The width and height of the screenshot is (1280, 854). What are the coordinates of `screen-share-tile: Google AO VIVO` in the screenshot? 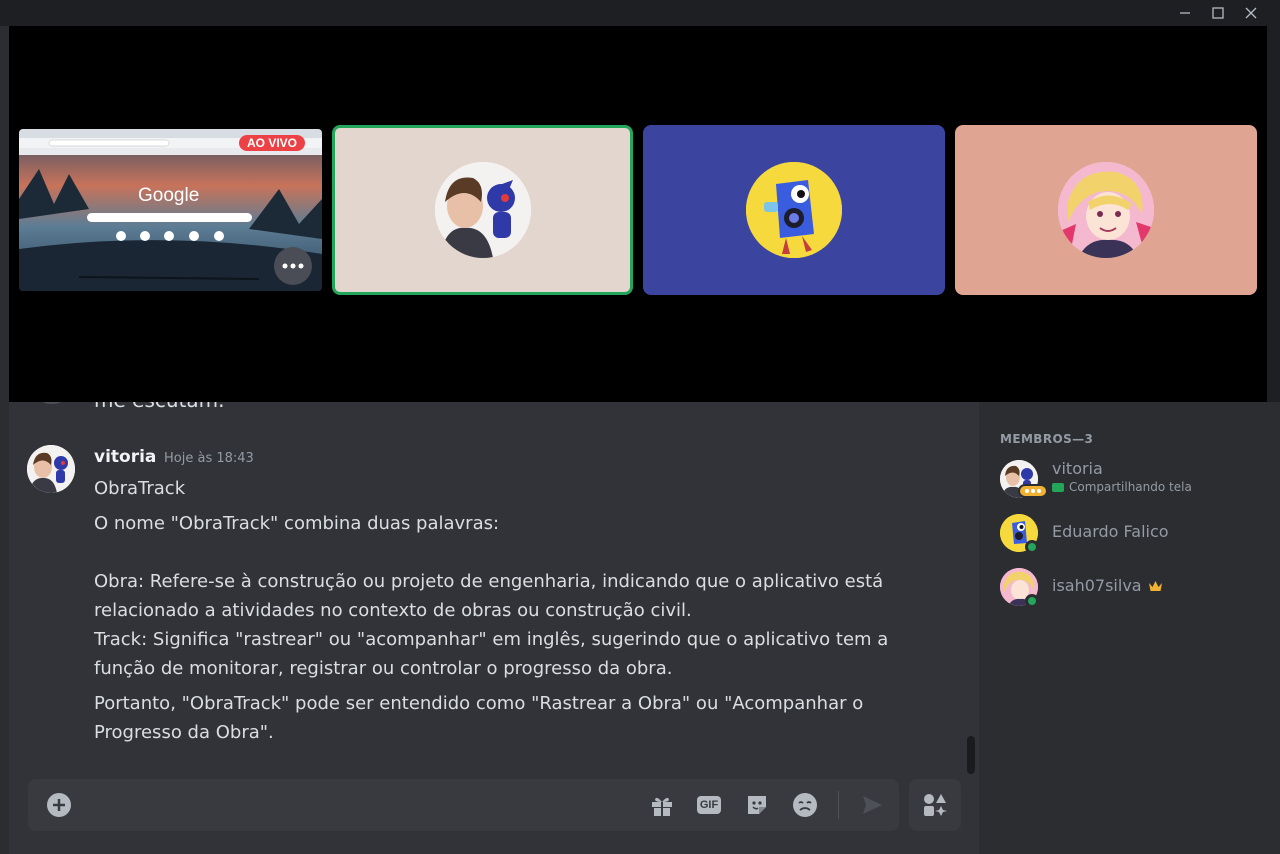 It's located at (170, 210).